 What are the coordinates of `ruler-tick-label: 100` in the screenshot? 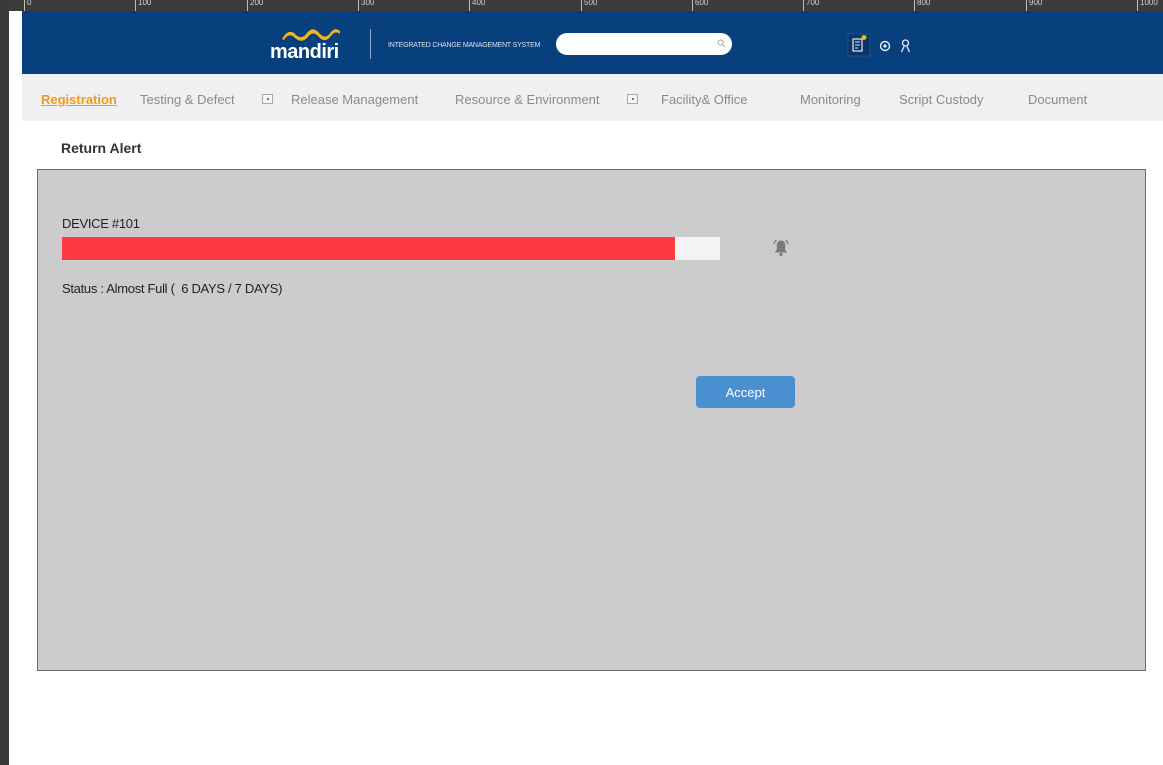 It's located at (145, 3).